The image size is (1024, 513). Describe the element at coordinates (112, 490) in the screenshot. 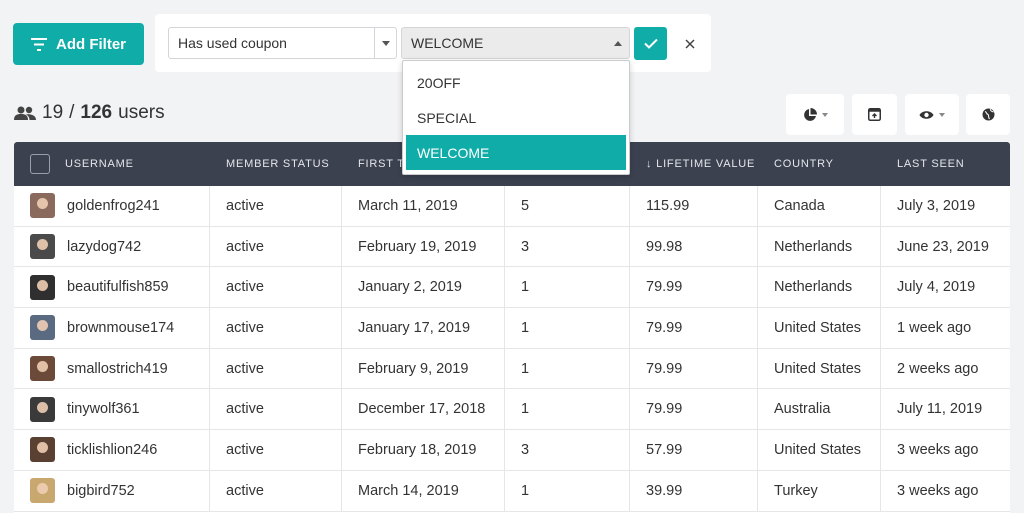

I see `cell-username: bigbird752` at that location.